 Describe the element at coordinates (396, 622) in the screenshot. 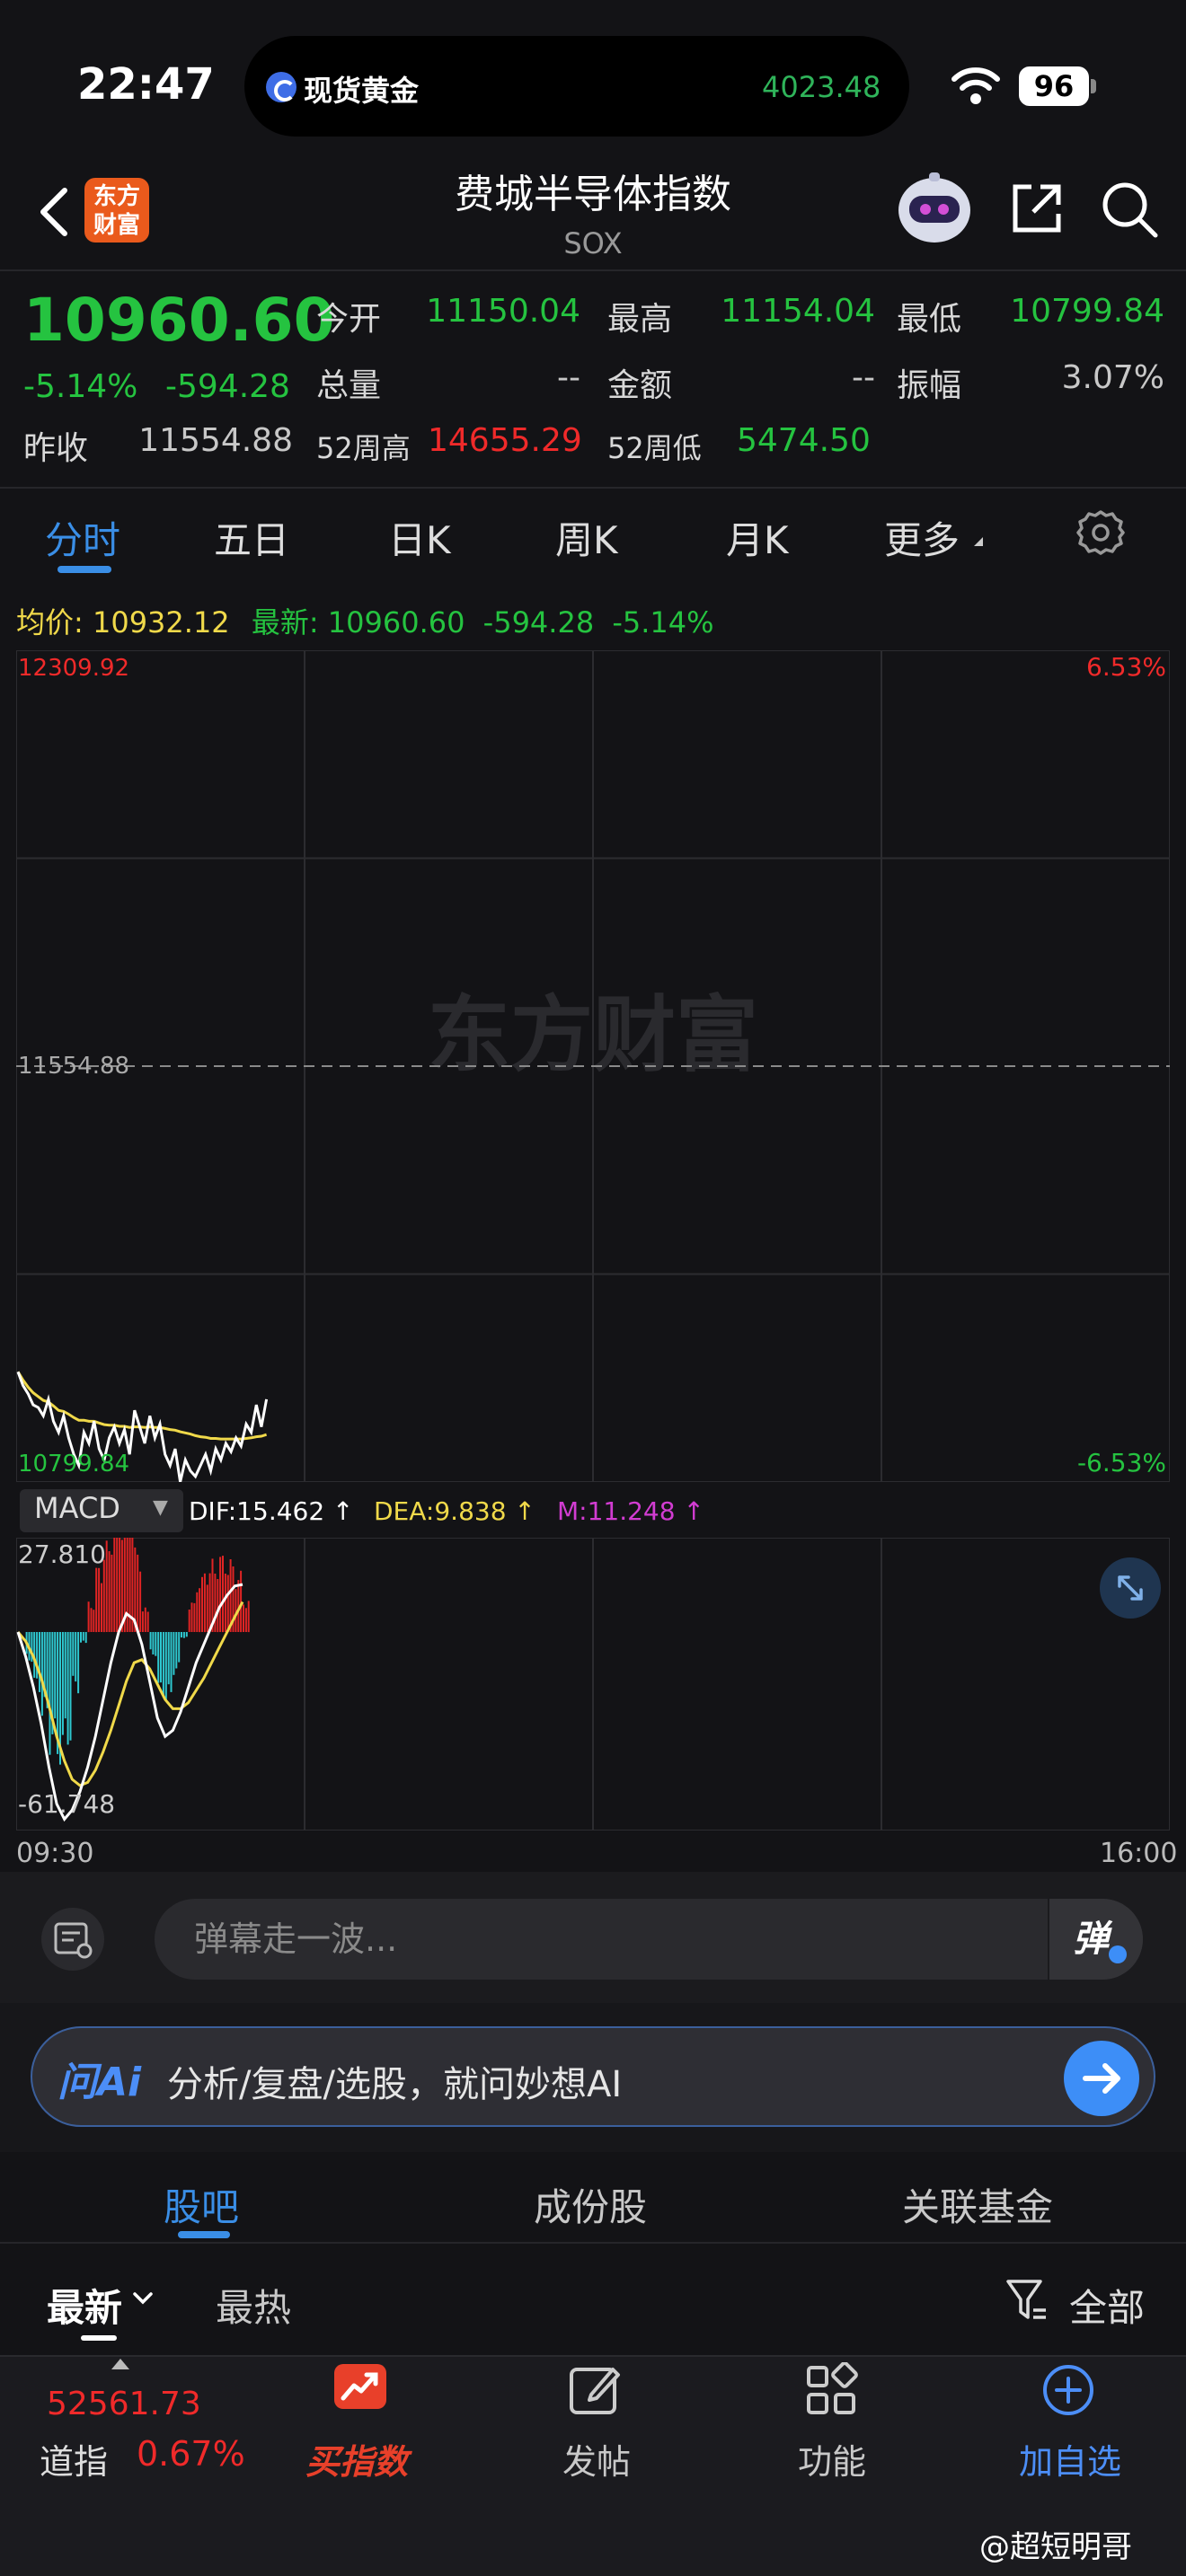

I see `latest-value: 10960.60` at that location.